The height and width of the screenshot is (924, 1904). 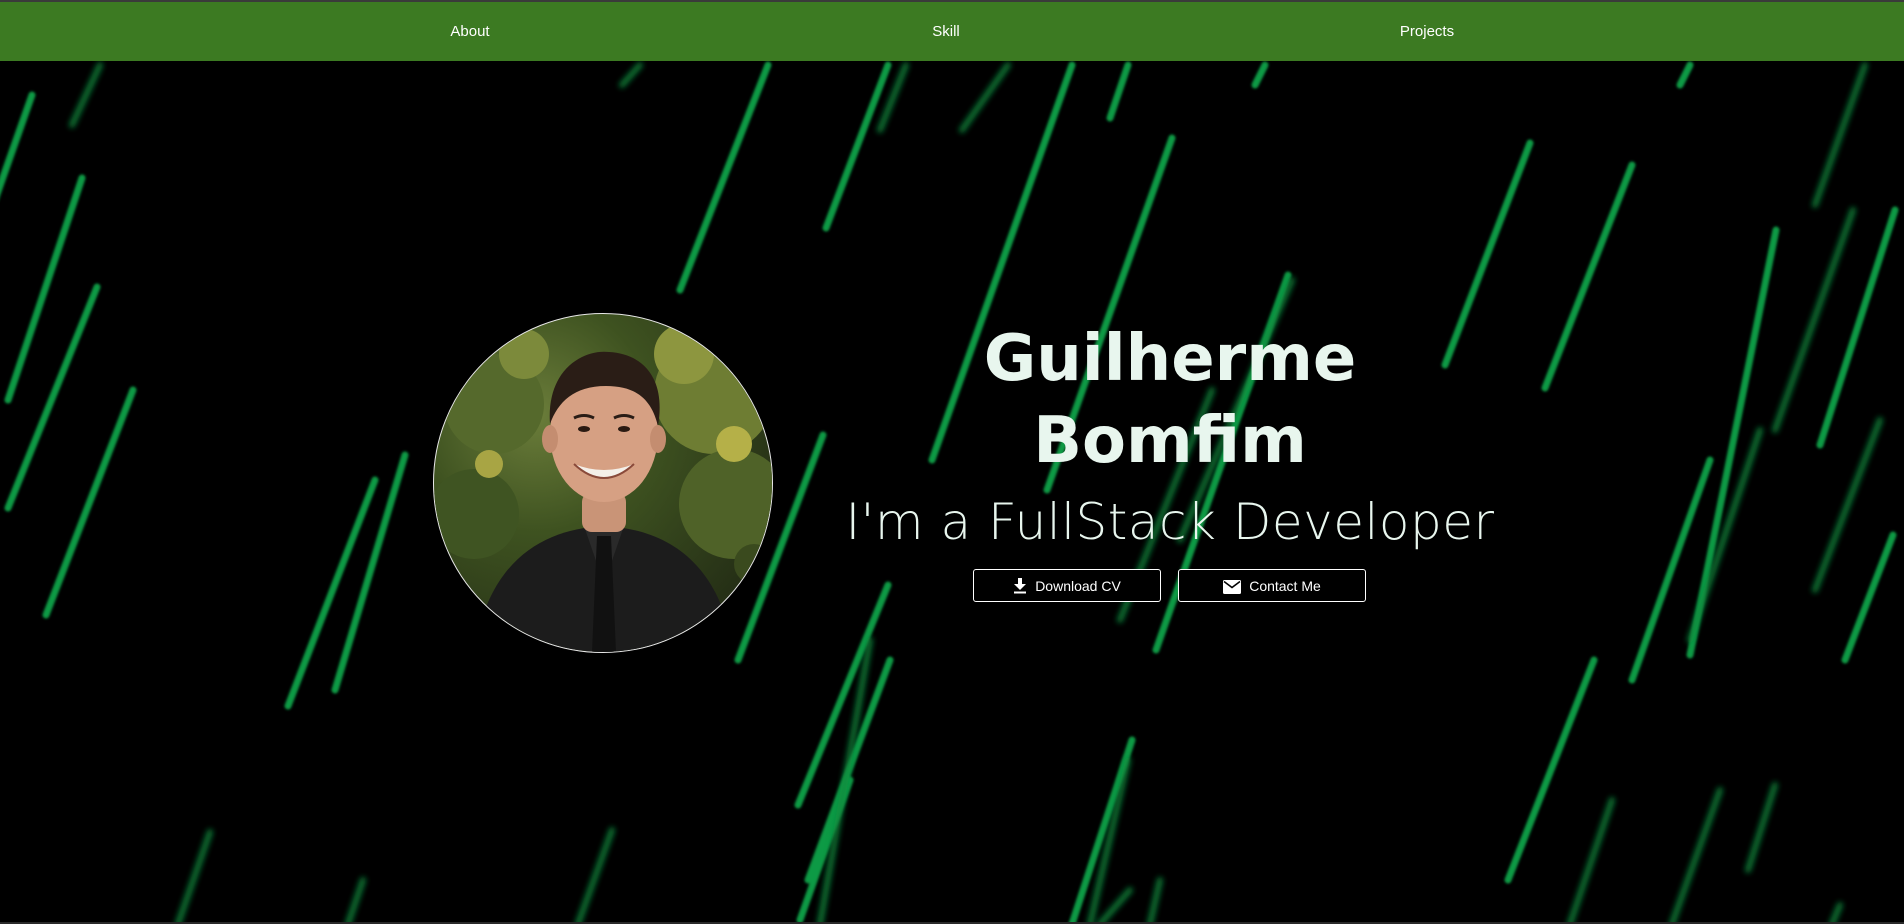 What do you see at coordinates (1020, 586) in the screenshot?
I see `download-icon` at bounding box center [1020, 586].